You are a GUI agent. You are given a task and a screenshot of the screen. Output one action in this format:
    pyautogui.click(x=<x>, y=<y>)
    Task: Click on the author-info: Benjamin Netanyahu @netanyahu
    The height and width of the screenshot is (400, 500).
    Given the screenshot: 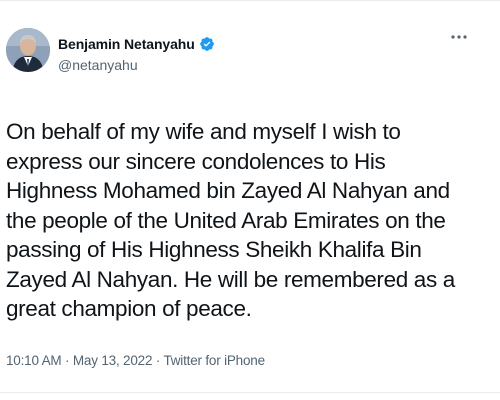 What is the action you would take?
    pyautogui.click(x=248, y=54)
    